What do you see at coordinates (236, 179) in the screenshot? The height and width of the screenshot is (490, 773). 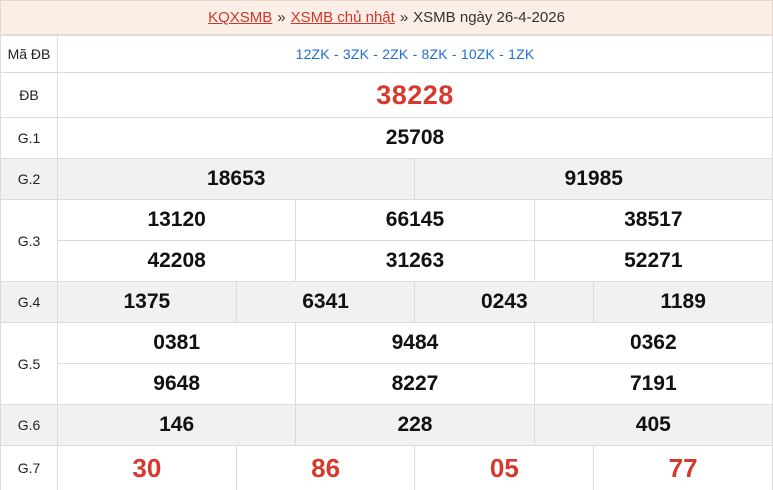 I see `prize-2-number: 18653` at bounding box center [236, 179].